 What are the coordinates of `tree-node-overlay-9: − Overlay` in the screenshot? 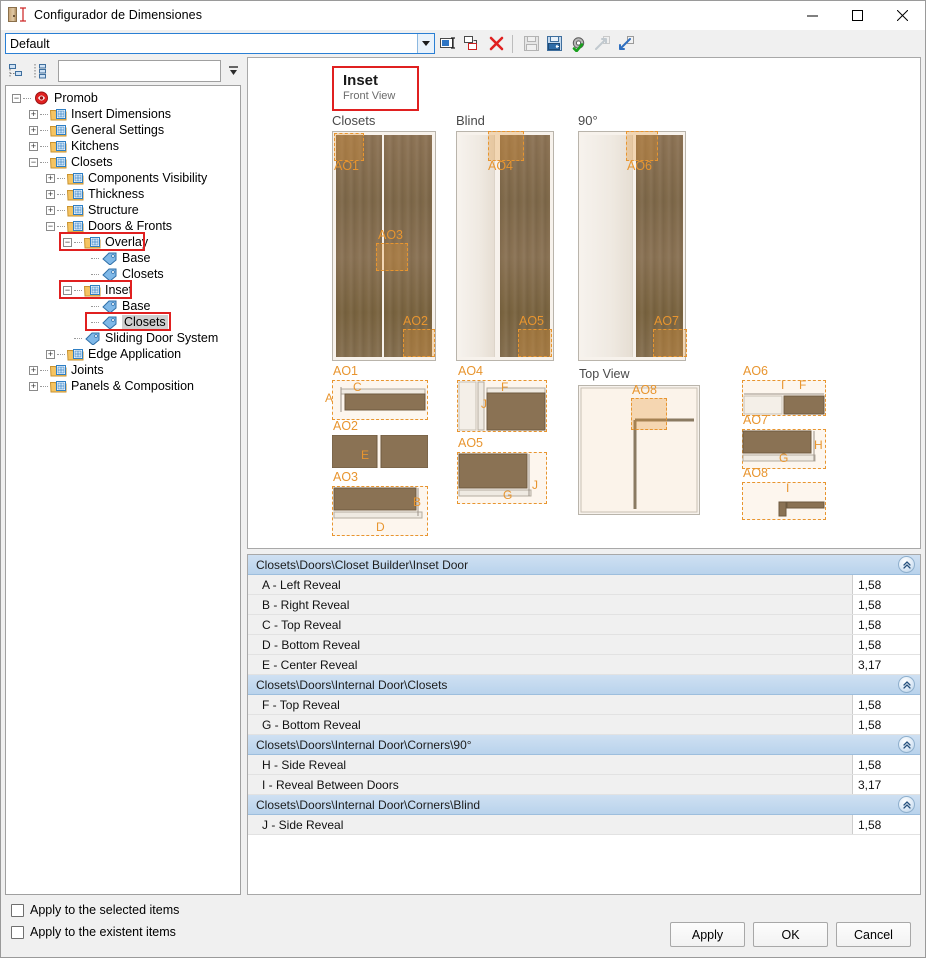 It's located at (123, 241).